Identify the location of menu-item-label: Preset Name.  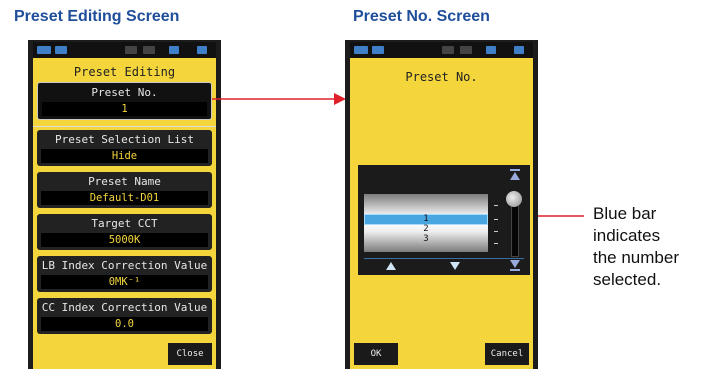
(124, 181).